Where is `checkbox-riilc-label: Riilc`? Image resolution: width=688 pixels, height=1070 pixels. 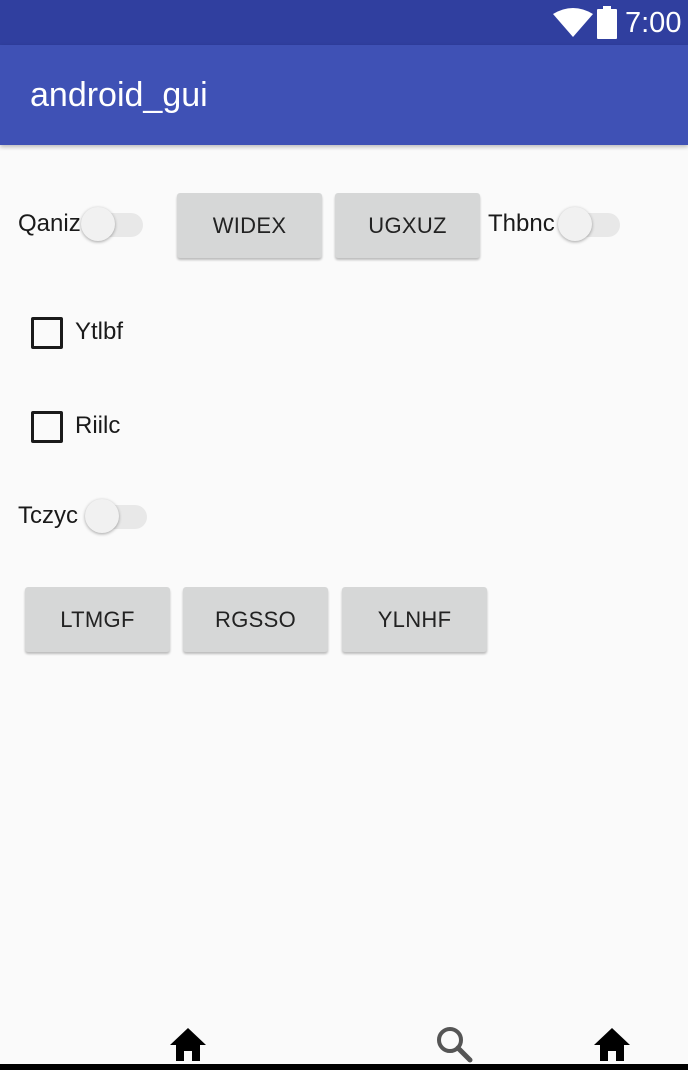 checkbox-riilc-label: Riilc is located at coordinates (97, 426).